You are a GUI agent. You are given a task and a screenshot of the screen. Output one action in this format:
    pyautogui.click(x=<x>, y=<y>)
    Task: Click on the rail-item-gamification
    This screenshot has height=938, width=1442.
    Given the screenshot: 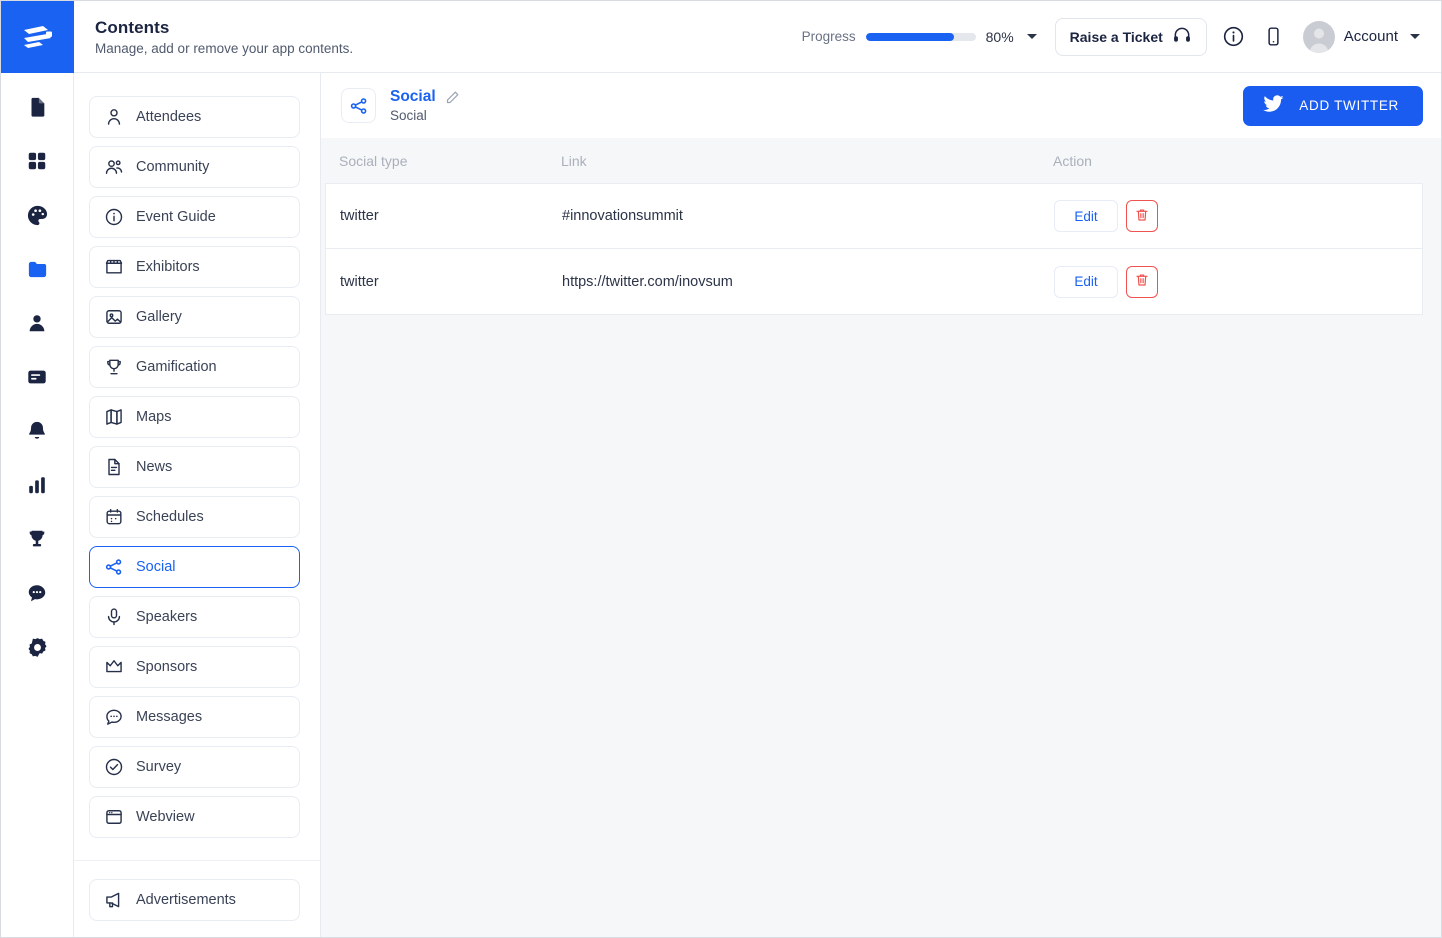 What is the action you would take?
    pyautogui.click(x=37, y=539)
    